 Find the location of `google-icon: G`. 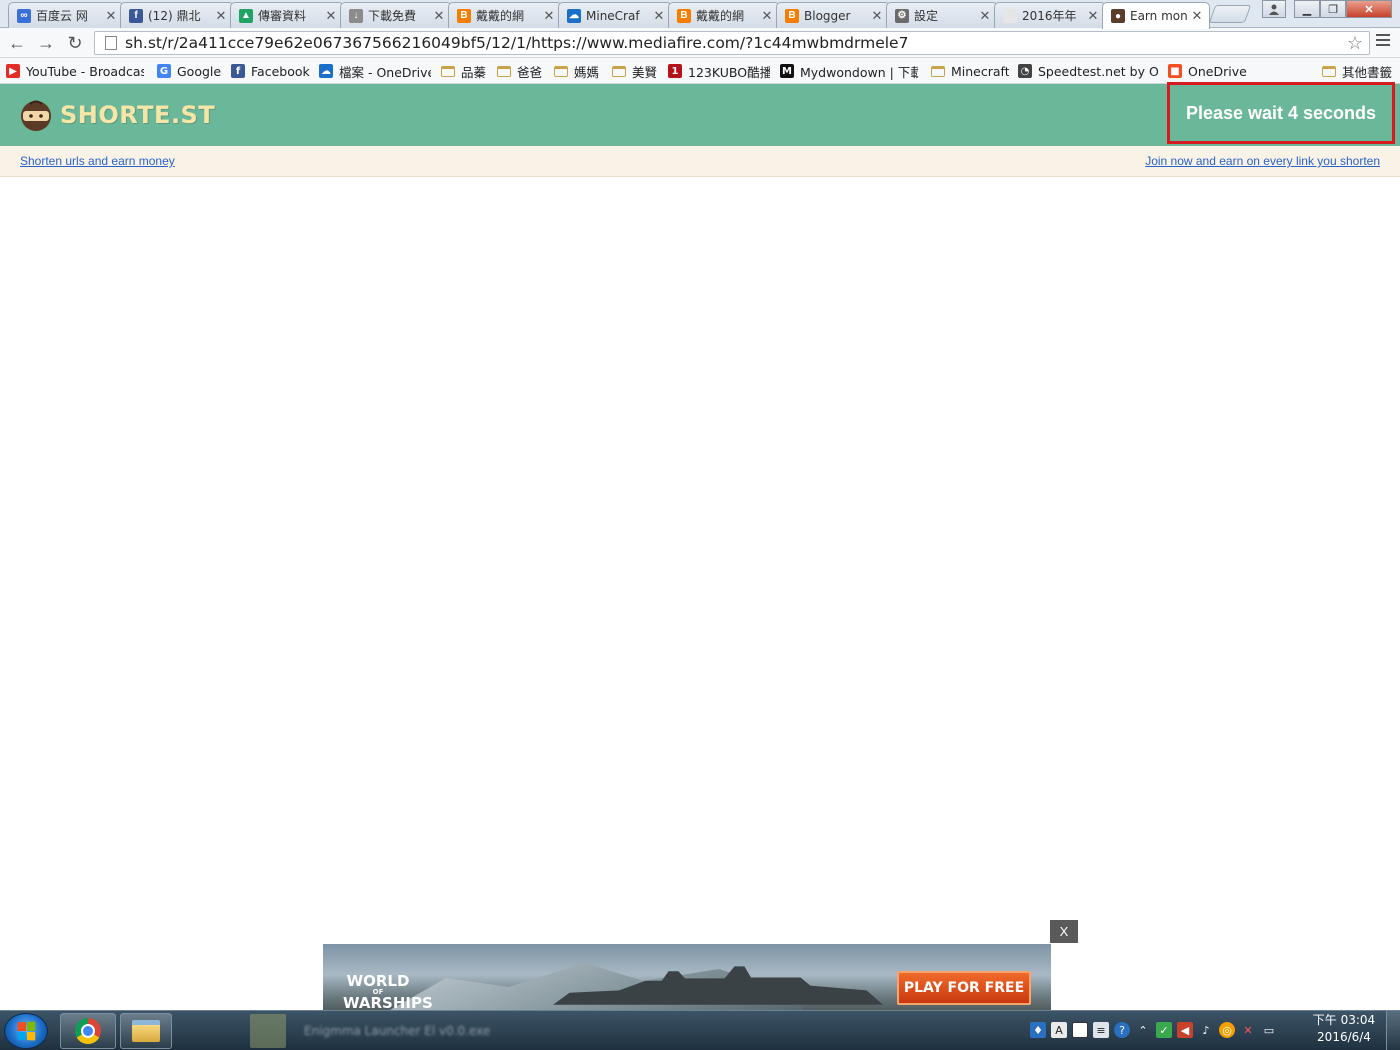

google-icon: G is located at coordinates (164, 71).